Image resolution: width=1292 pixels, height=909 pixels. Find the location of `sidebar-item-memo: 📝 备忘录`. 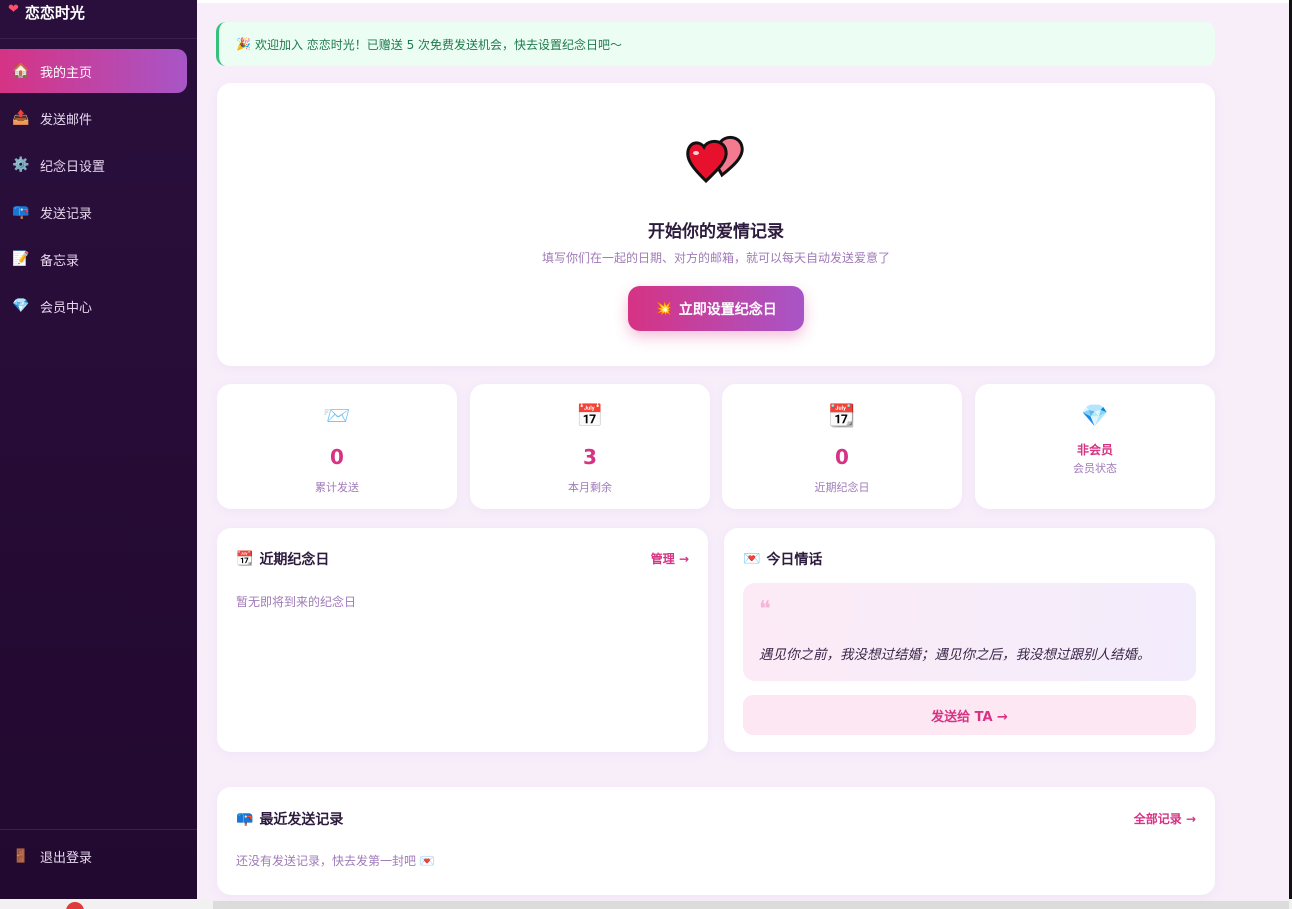

sidebar-item-memo: 📝 备忘录 is located at coordinates (93, 259).